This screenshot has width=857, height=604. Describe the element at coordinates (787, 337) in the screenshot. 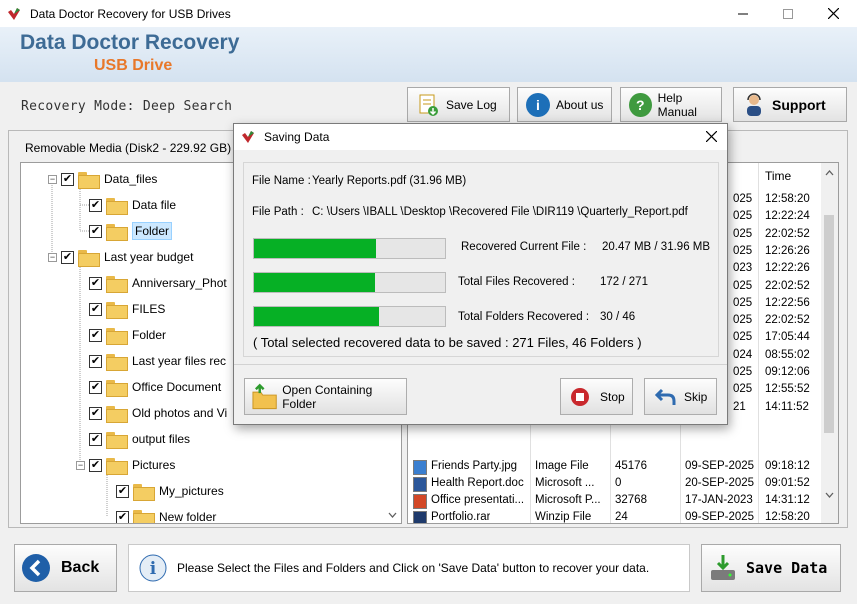

I see `time-cell: 17:05:44` at that location.